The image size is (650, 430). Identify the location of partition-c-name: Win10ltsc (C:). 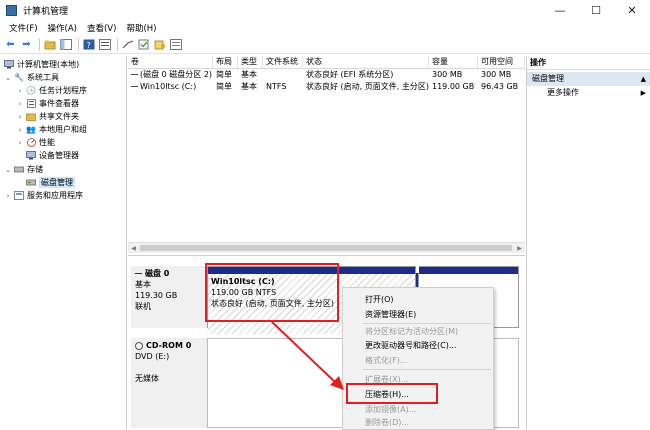
(243, 281).